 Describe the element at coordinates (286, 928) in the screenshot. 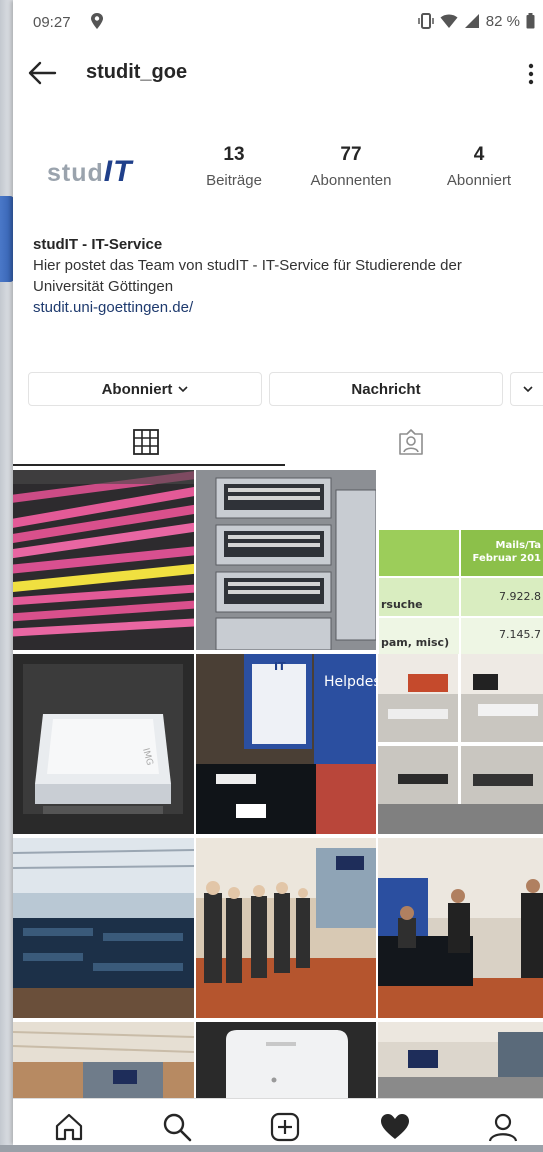

I see `post-students-hallway` at that location.